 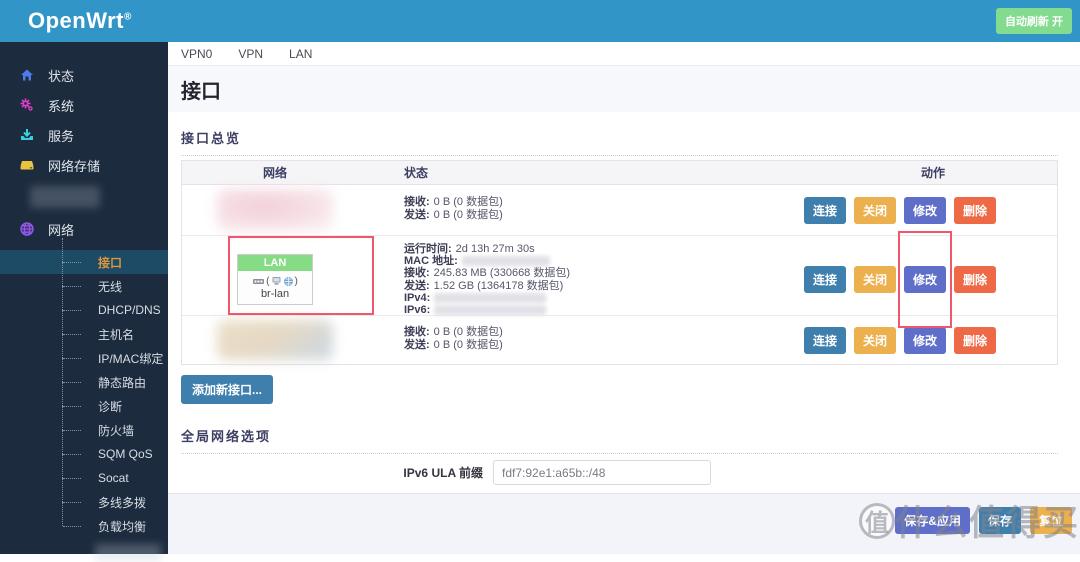 I want to click on mac-label: MAC 地址:, so click(x=431, y=261).